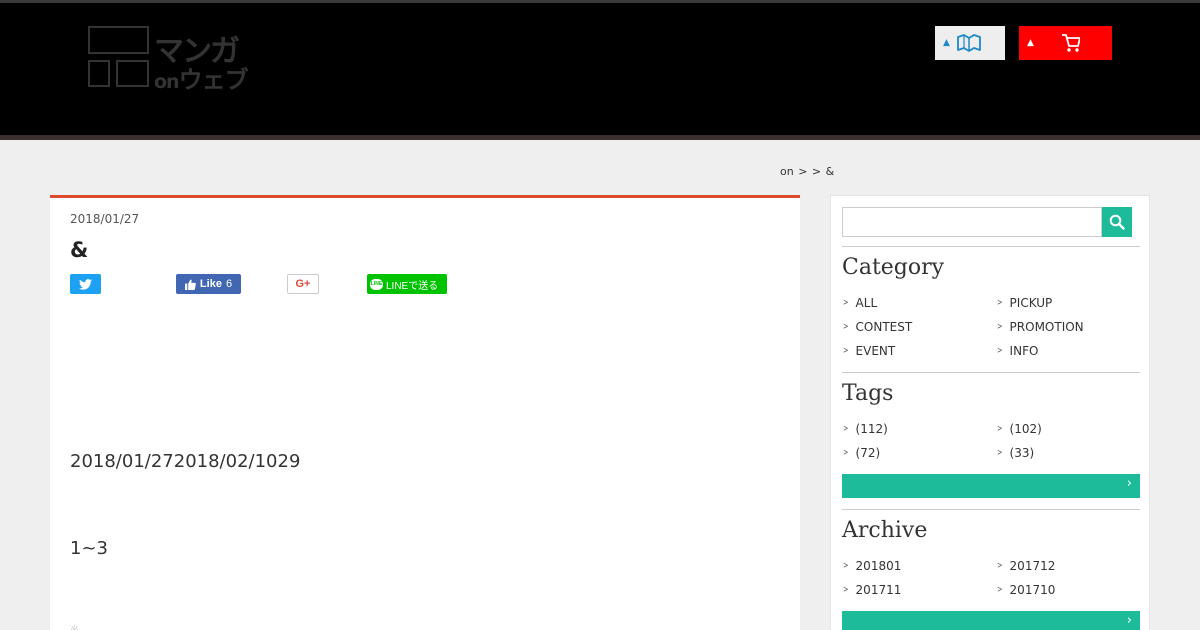 The height and width of the screenshot is (630, 1200). What do you see at coordinates (868, 351) in the screenshot?
I see `category-item-event: > EVENT` at bounding box center [868, 351].